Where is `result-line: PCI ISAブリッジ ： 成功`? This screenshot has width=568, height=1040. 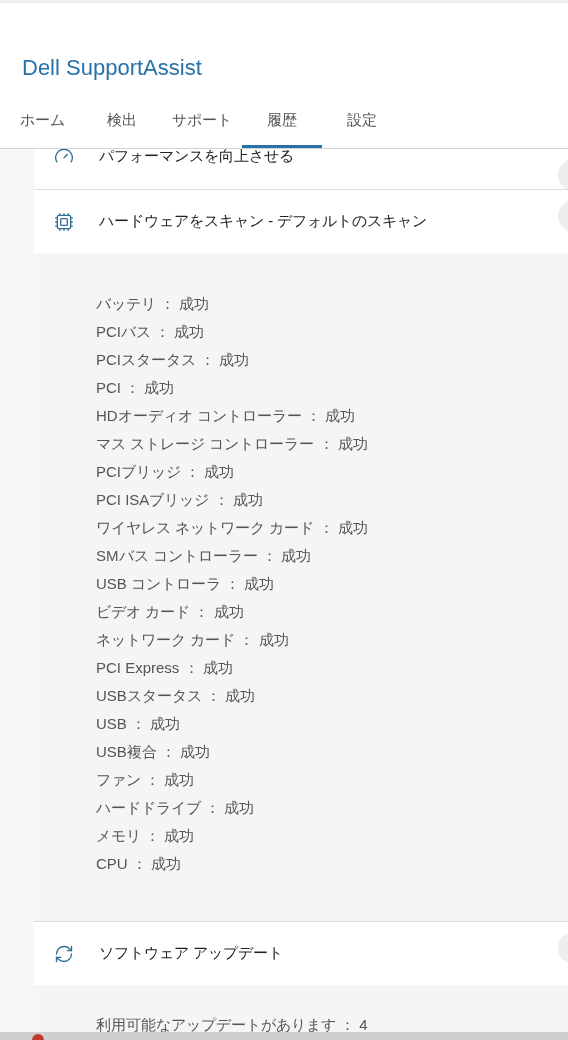
result-line: PCI ISAブリッジ ： 成功 is located at coordinates (180, 500).